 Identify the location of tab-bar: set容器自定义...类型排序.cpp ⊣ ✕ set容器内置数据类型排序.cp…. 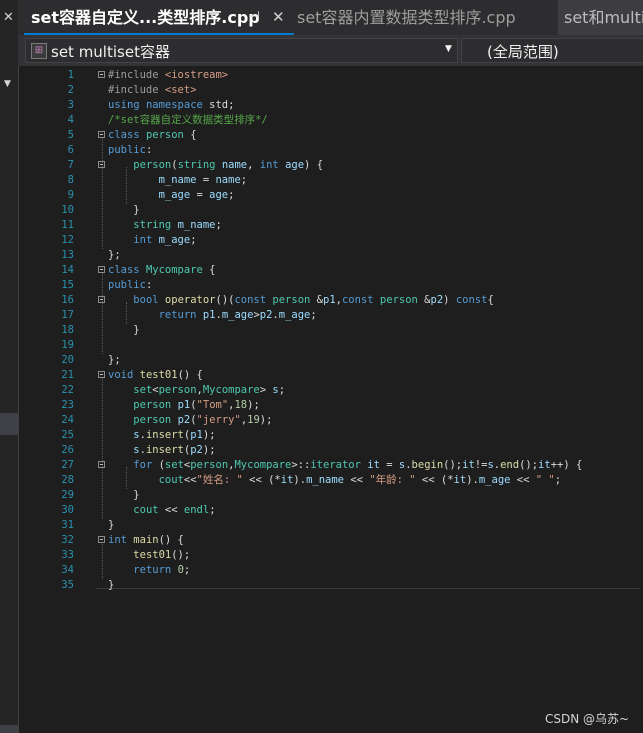
(330, 17).